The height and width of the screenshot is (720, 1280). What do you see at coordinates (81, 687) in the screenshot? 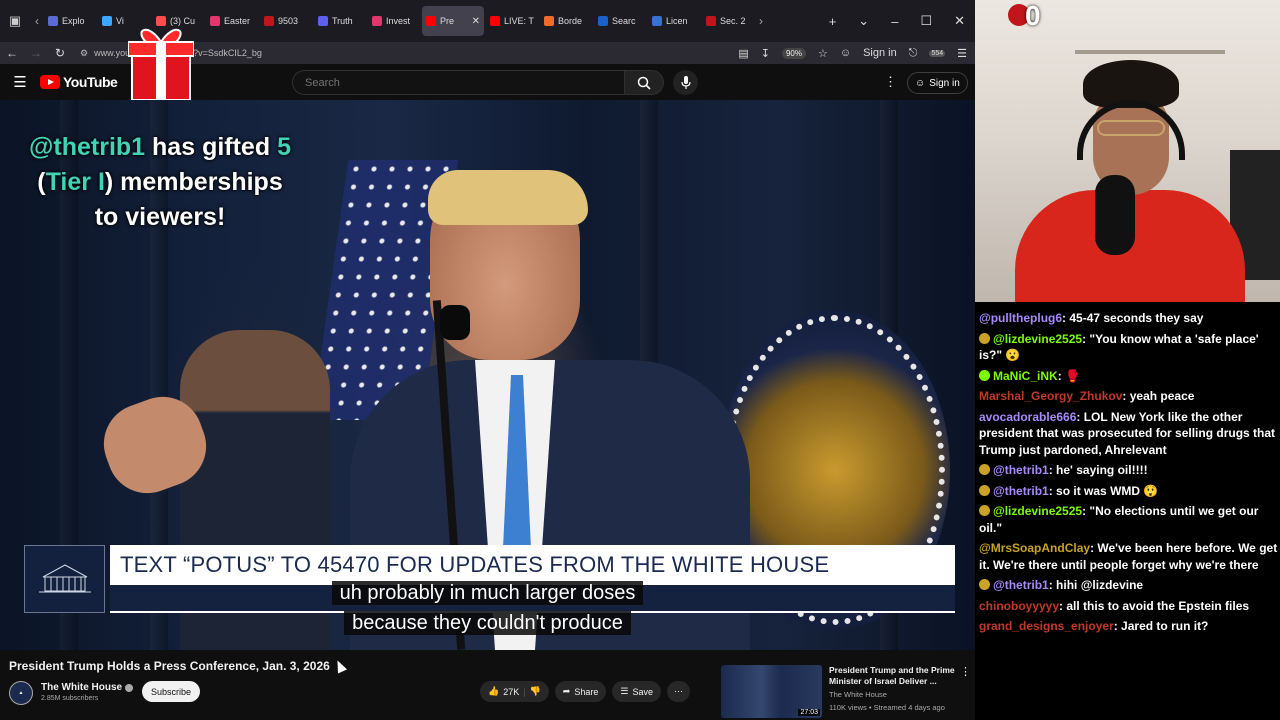
I see `channel-name: The White House` at bounding box center [81, 687].